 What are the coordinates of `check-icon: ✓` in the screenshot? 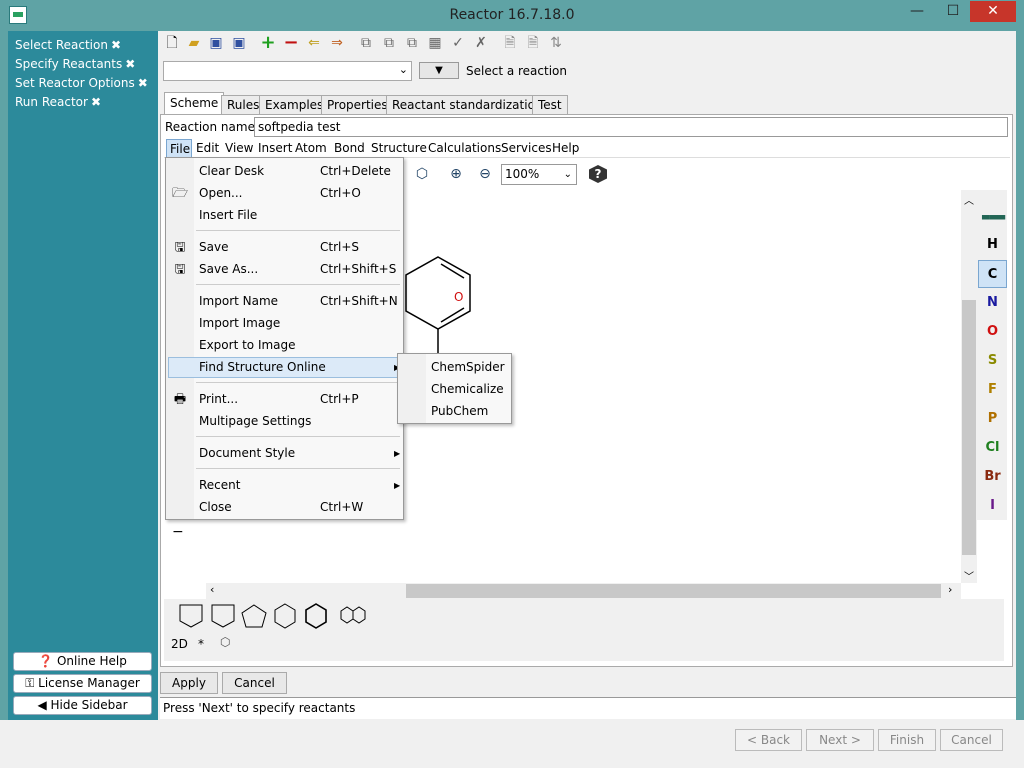 It's located at (458, 43).